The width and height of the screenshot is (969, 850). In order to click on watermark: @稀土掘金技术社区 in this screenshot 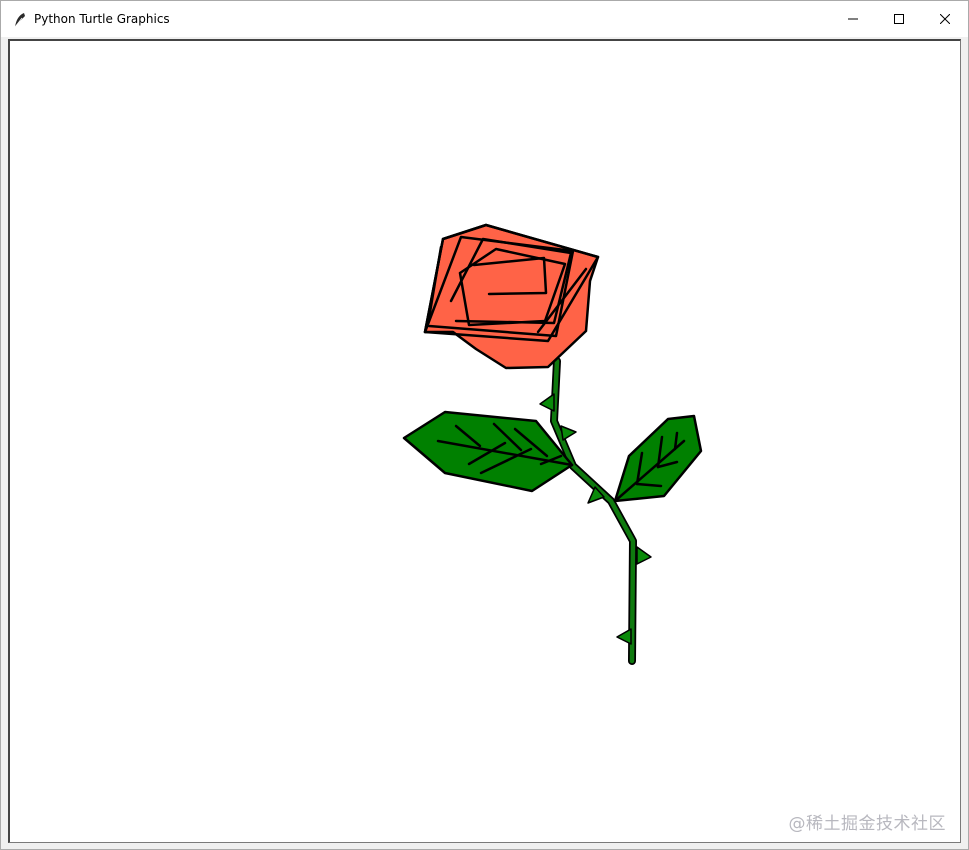, I will do `click(867, 824)`.